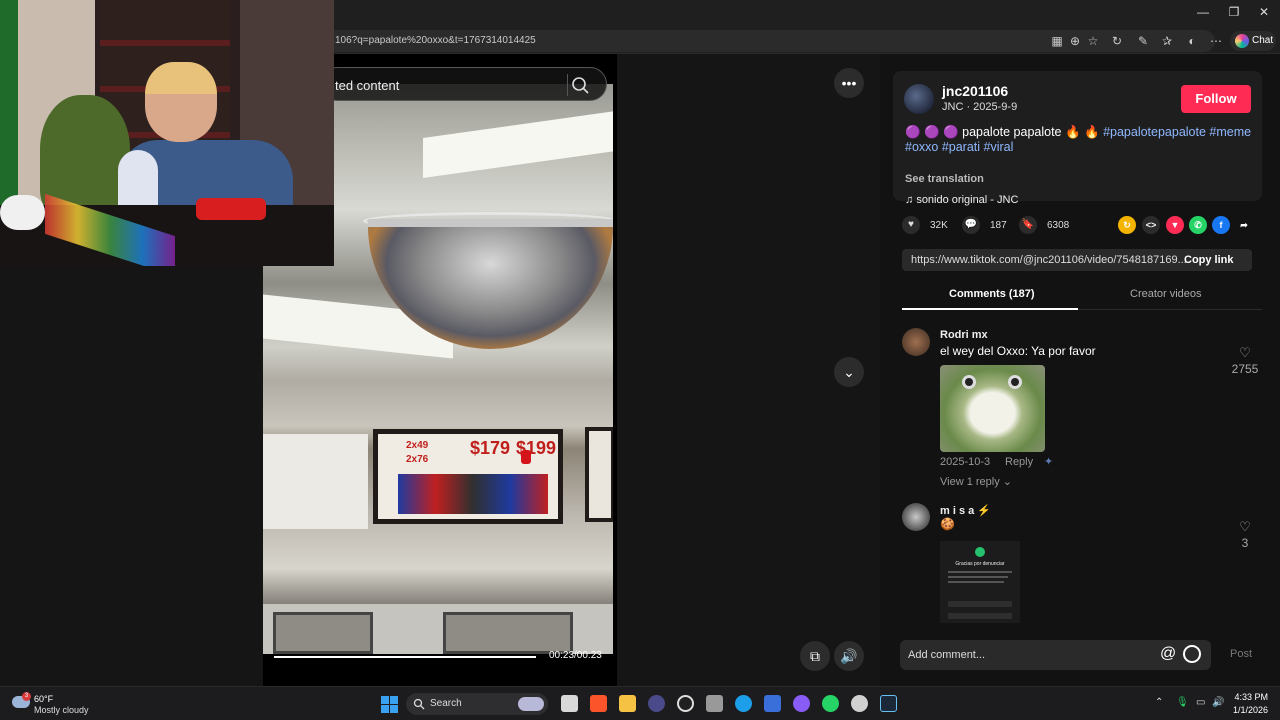 This screenshot has height=720, width=1280. Describe the element at coordinates (1248, 697) in the screenshot. I see `clock-time: 4:33 PM` at that location.